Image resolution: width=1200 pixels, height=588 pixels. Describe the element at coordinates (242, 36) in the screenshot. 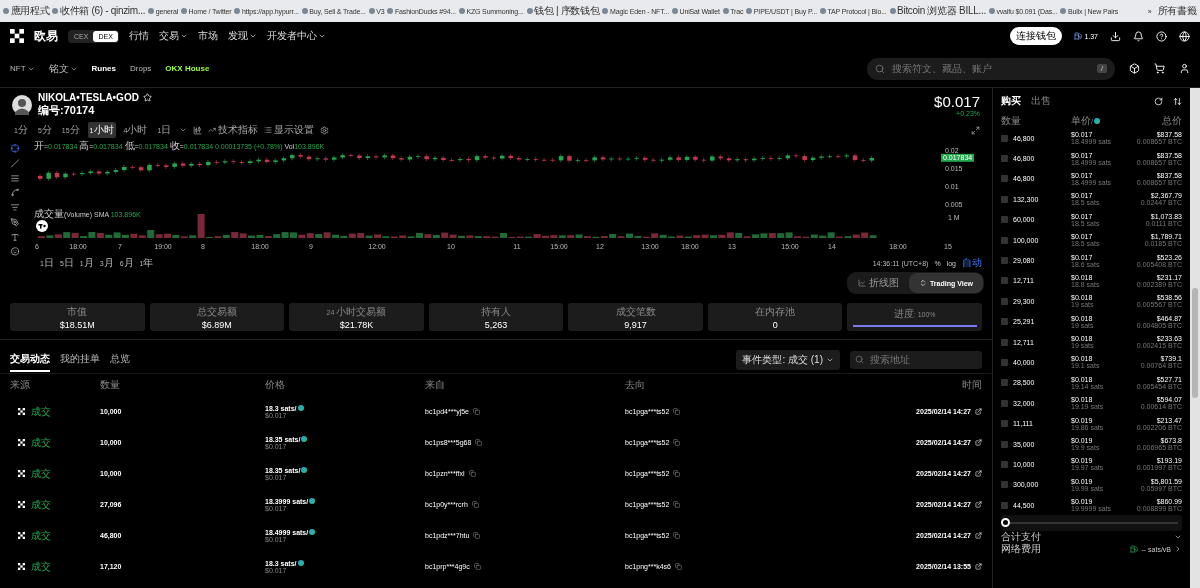

I see `nav-menu-item: 发现` at that location.